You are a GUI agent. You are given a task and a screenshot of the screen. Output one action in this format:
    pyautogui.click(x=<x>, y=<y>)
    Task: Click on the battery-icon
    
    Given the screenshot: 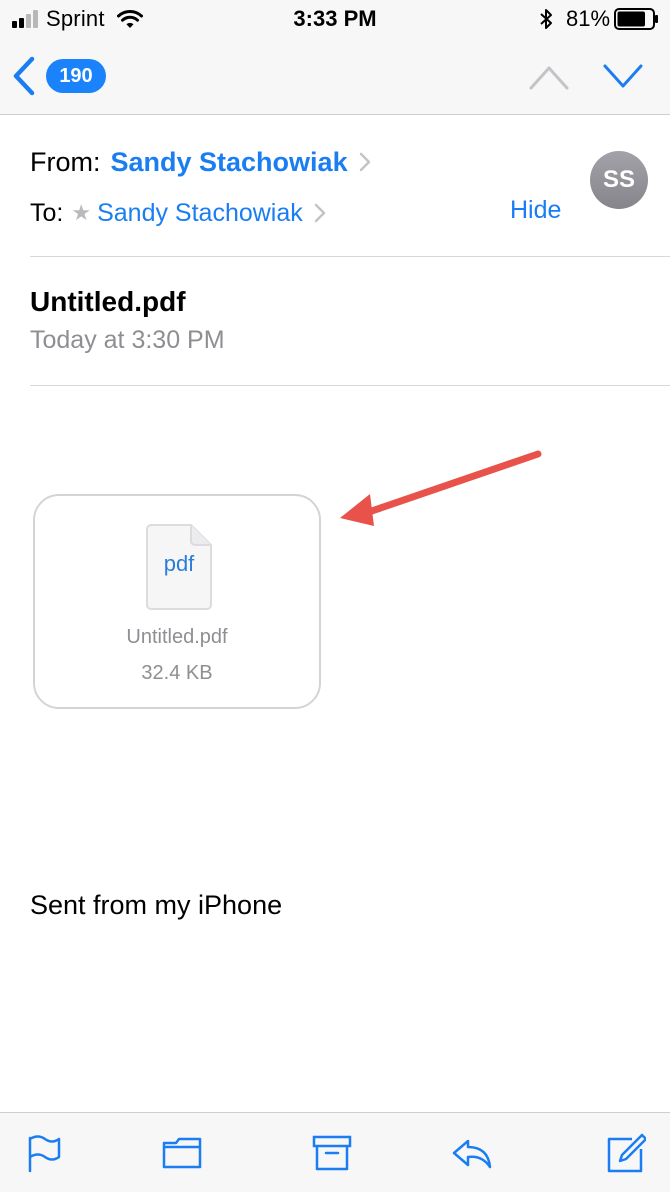 What is the action you would take?
    pyautogui.click(x=636, y=19)
    